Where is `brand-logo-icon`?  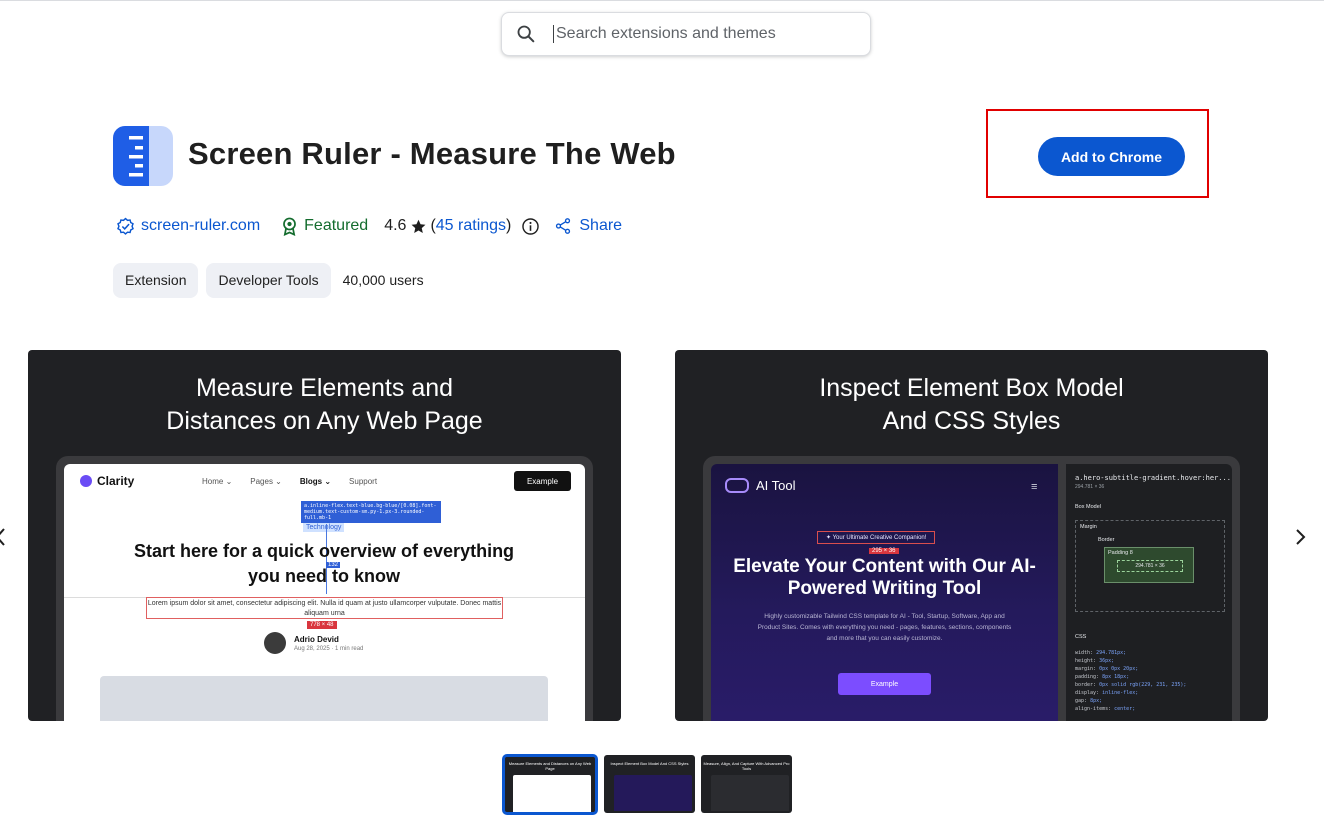
brand-logo-icon is located at coordinates (86, 481).